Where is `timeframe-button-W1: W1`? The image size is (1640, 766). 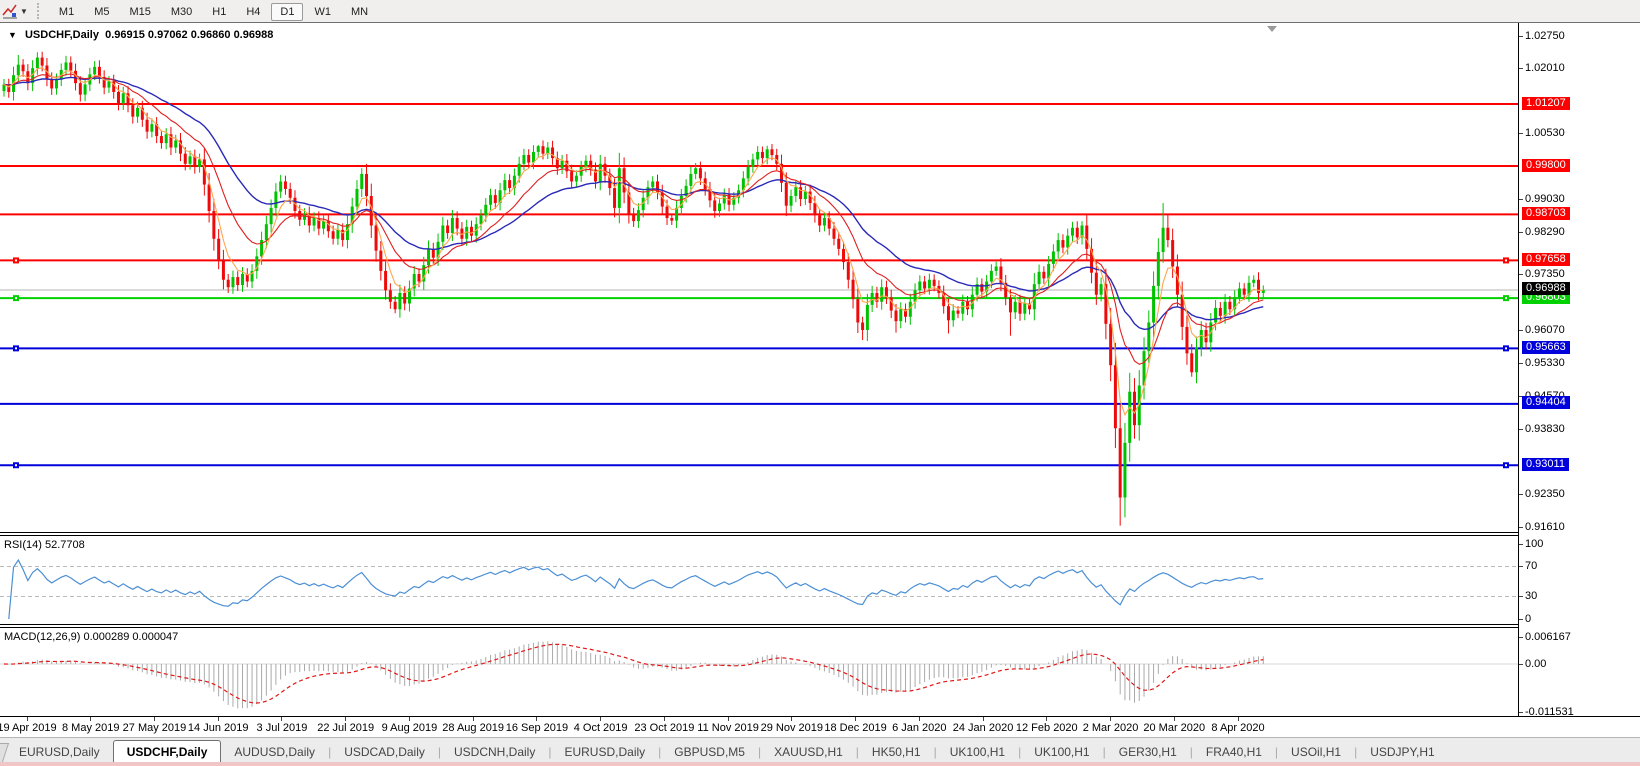
timeframe-button-W1: W1 is located at coordinates (322, 12).